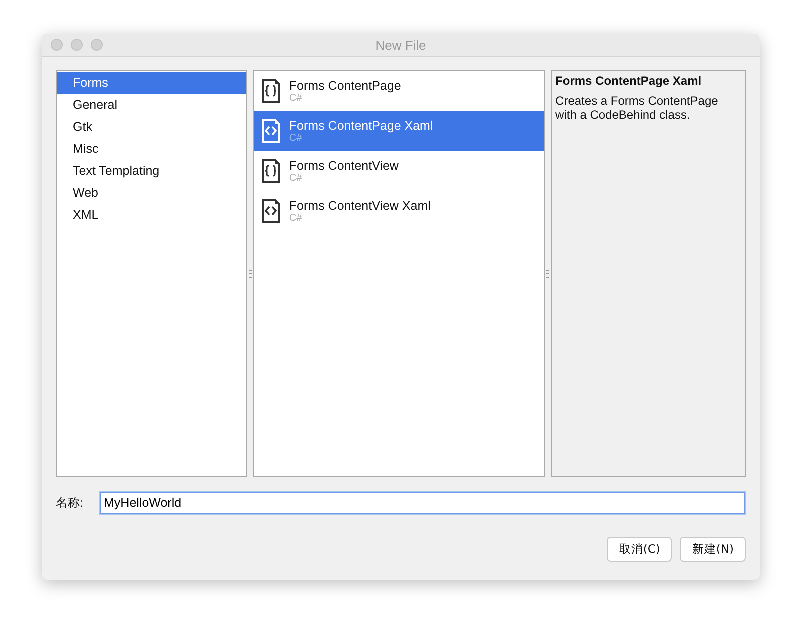 This screenshot has width=802, height=630. What do you see at coordinates (151, 193) in the screenshot?
I see `category-item: Web` at bounding box center [151, 193].